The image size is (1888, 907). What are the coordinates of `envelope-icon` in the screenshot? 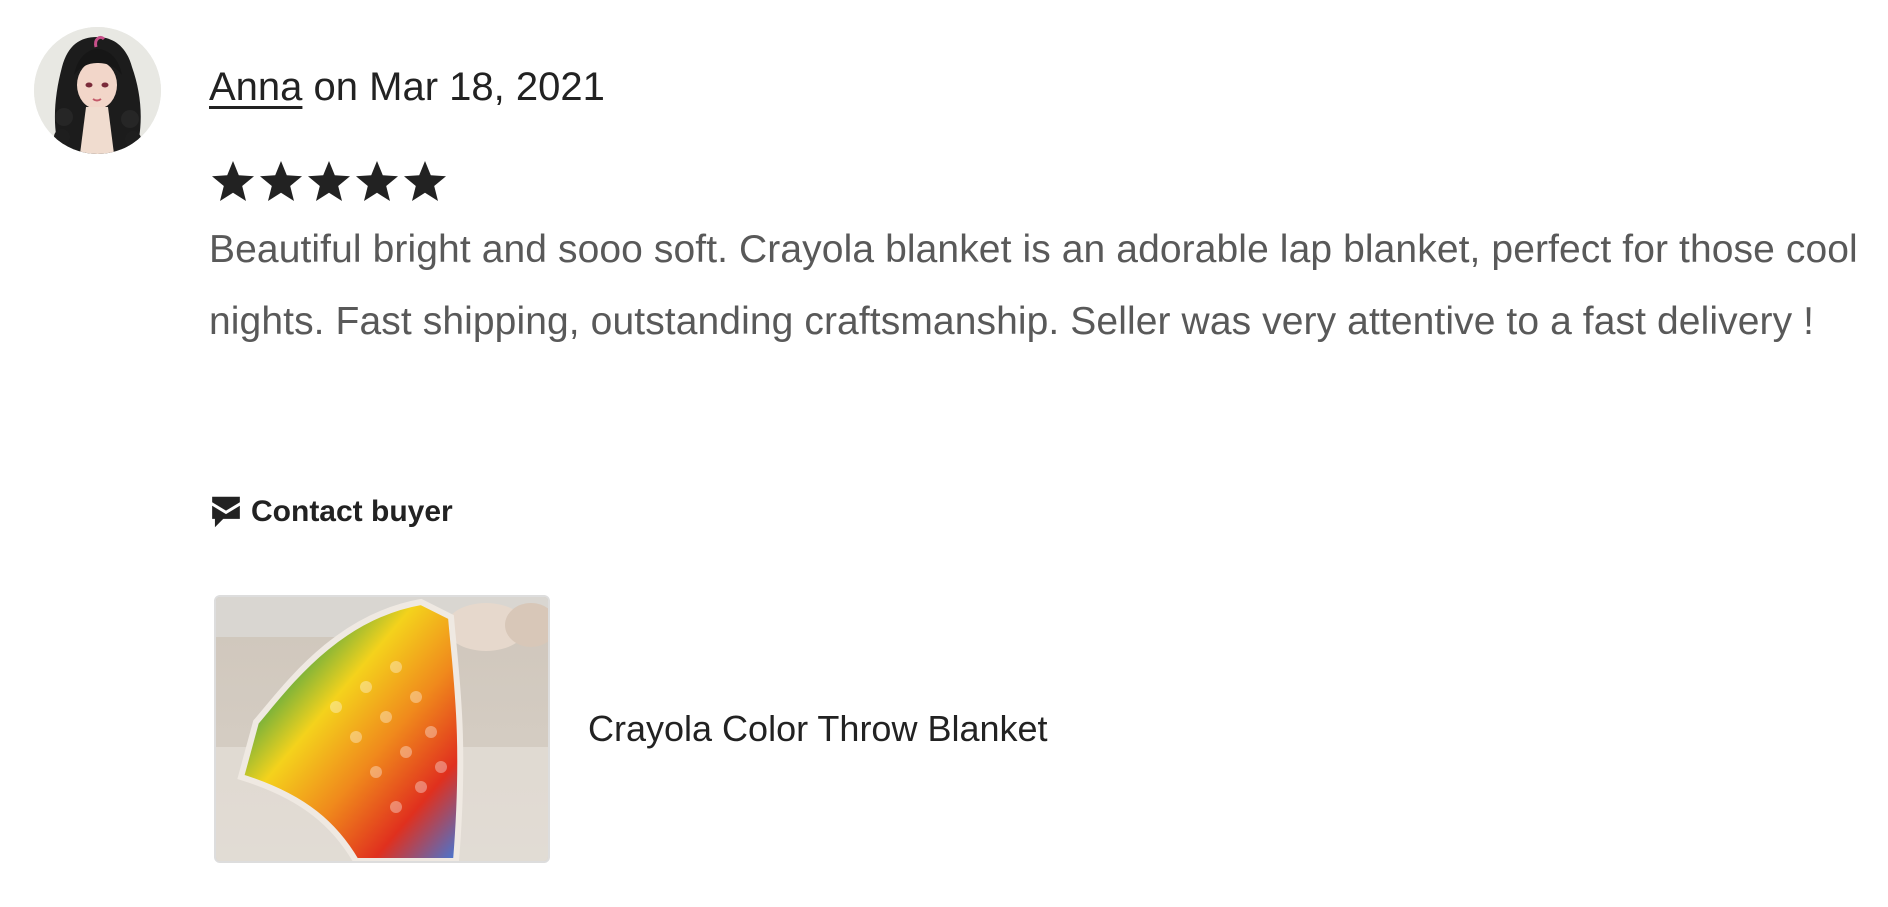 It's located at (226, 512).